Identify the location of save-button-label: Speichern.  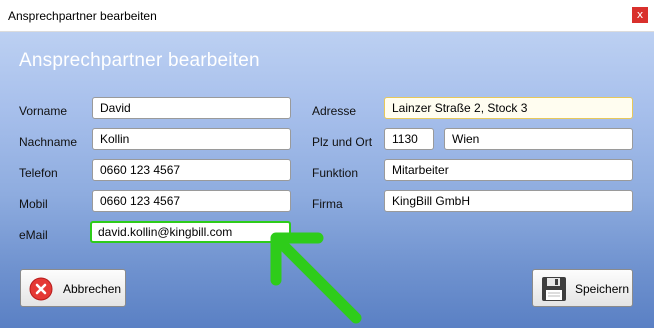
(602, 289).